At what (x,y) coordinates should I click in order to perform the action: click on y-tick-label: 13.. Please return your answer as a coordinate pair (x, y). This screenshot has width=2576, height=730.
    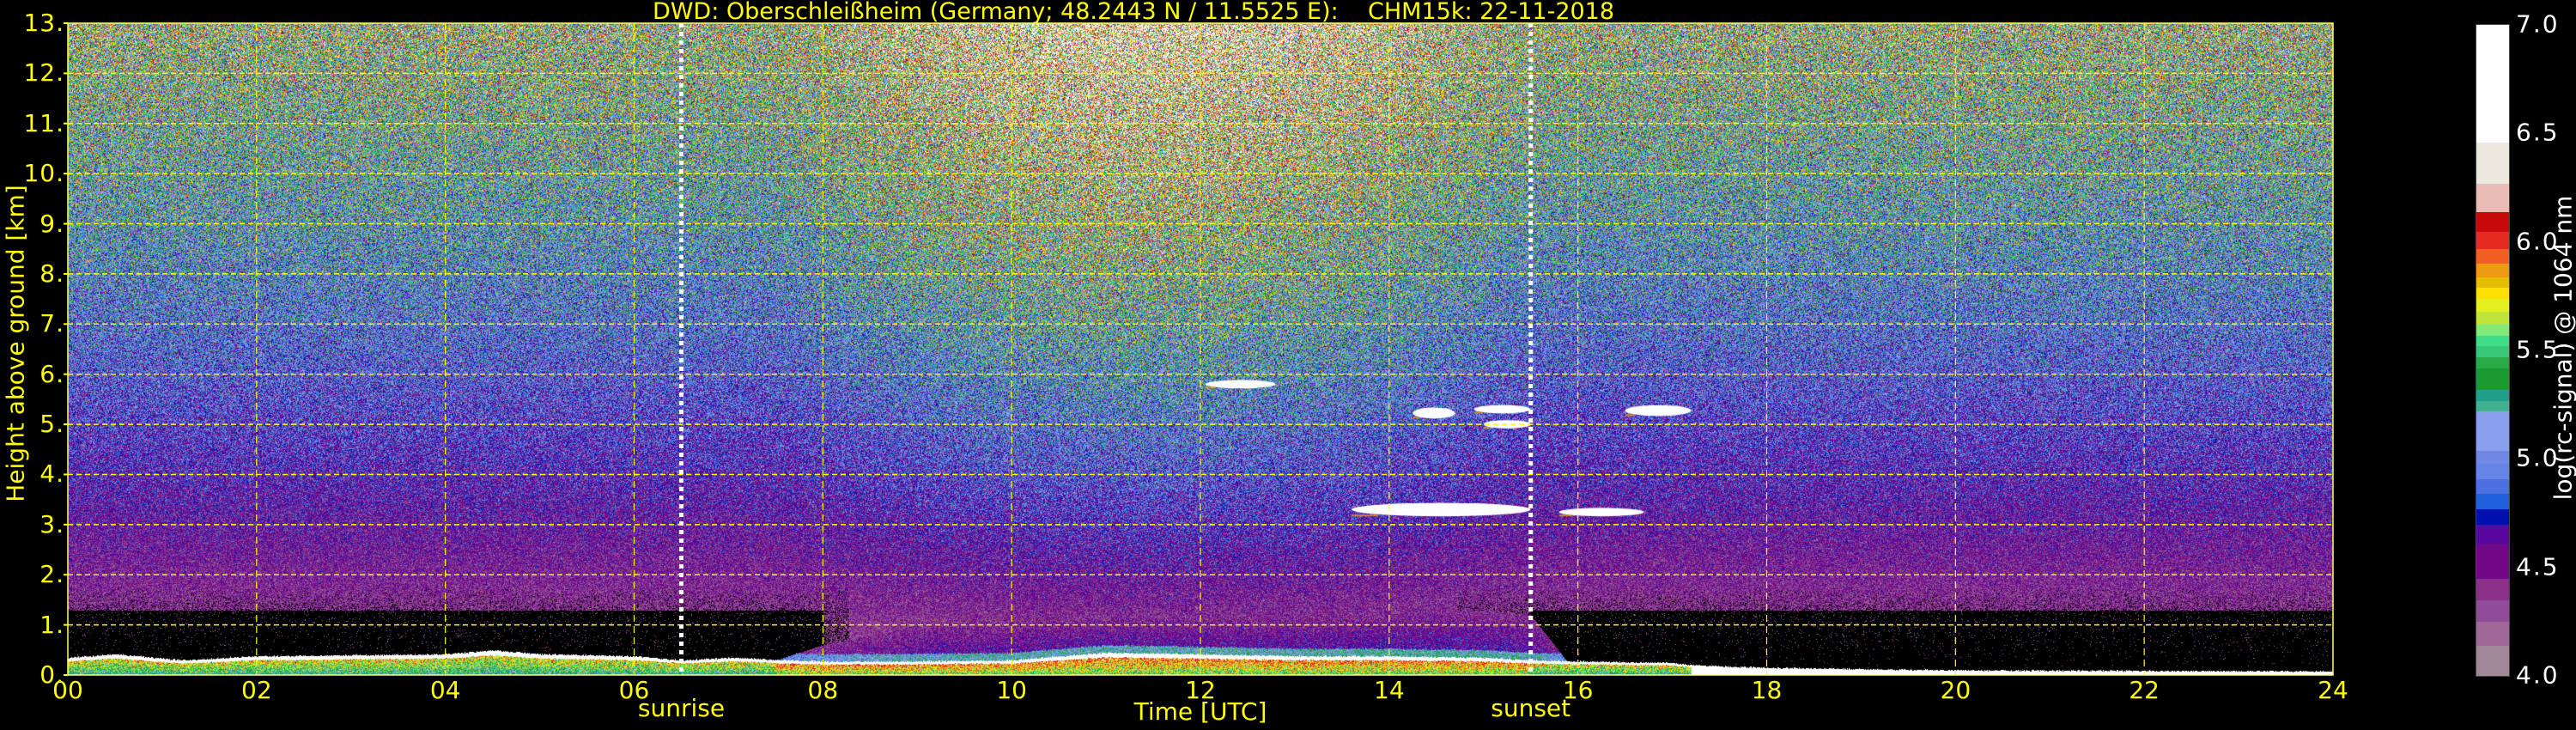
    Looking at the image, I should click on (44, 22).